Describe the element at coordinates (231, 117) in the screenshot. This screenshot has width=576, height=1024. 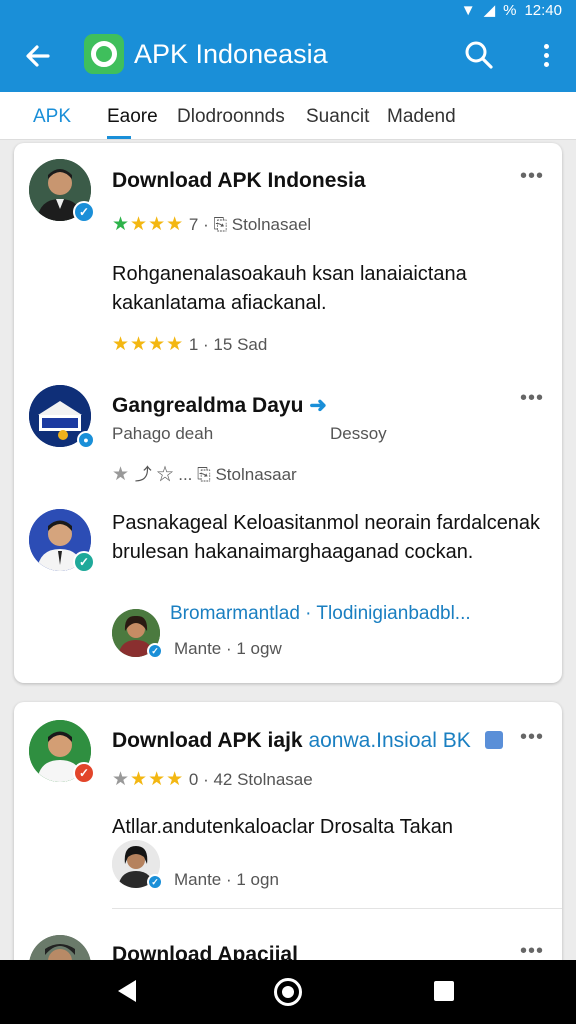
I see `tab-downloads: Dlodroonnds` at that location.